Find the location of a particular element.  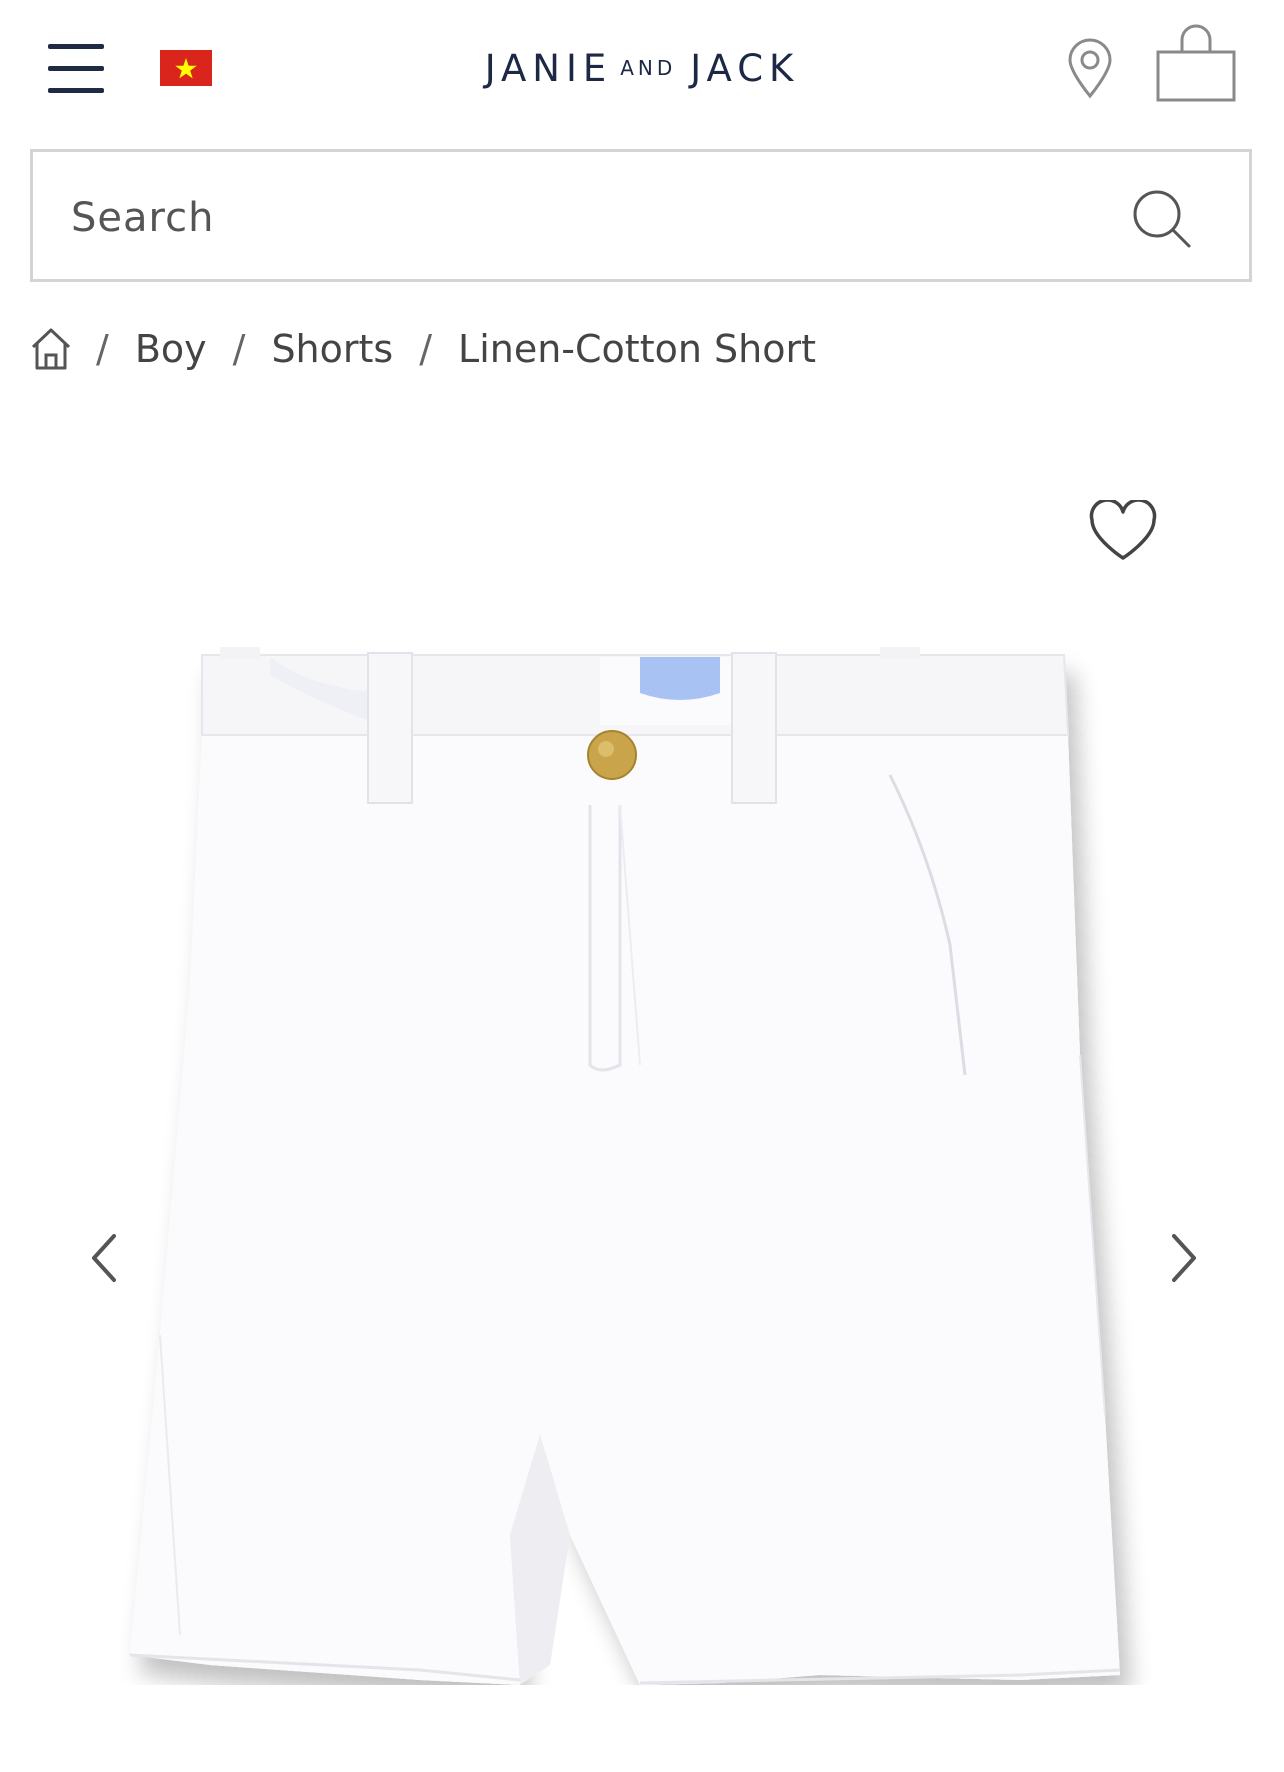

breadcrumb-shorts: Shorts is located at coordinates (332, 349).